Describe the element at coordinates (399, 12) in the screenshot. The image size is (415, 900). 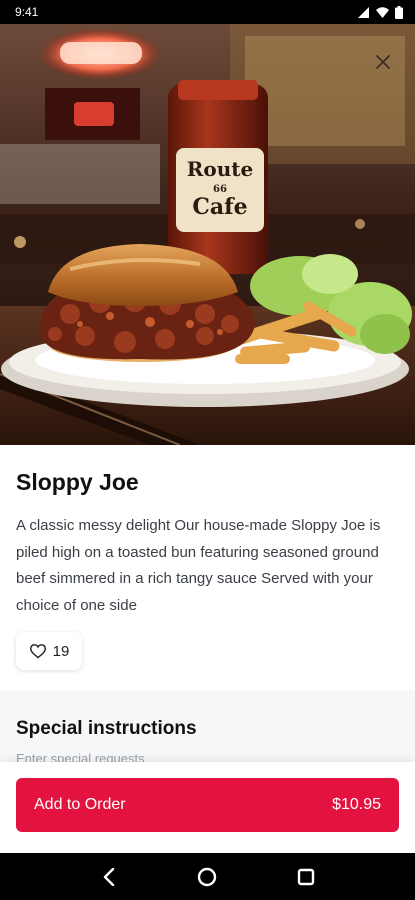
I see `battery-icon` at that location.